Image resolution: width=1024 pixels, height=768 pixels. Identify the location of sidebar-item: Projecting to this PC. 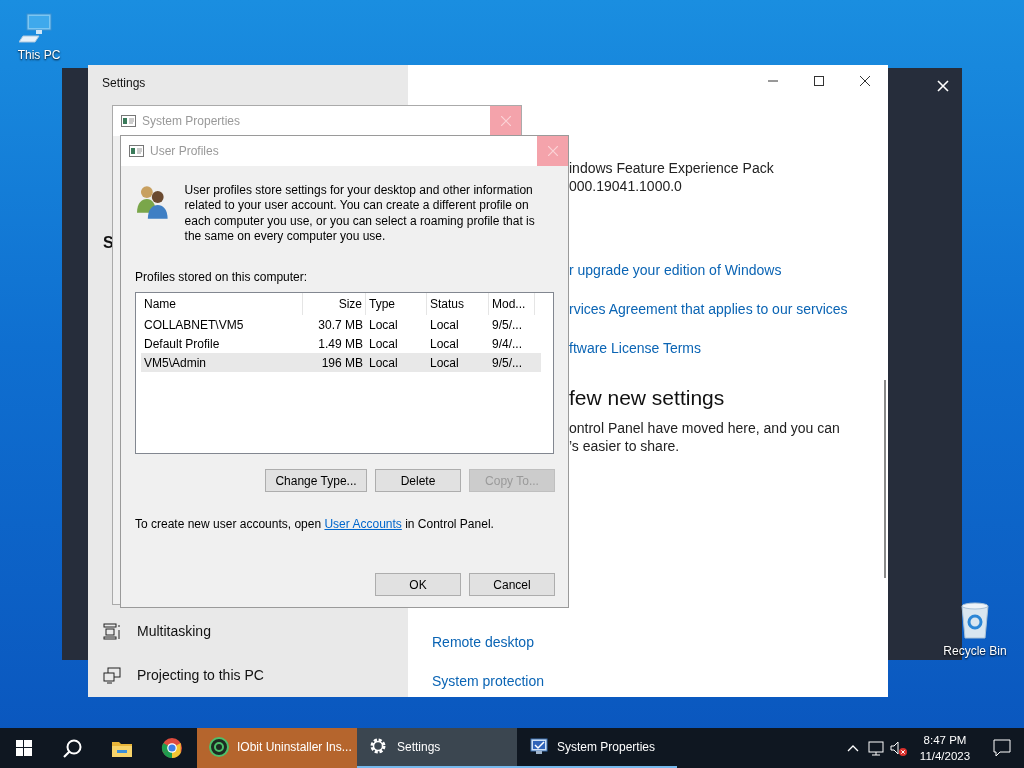
(200, 675).